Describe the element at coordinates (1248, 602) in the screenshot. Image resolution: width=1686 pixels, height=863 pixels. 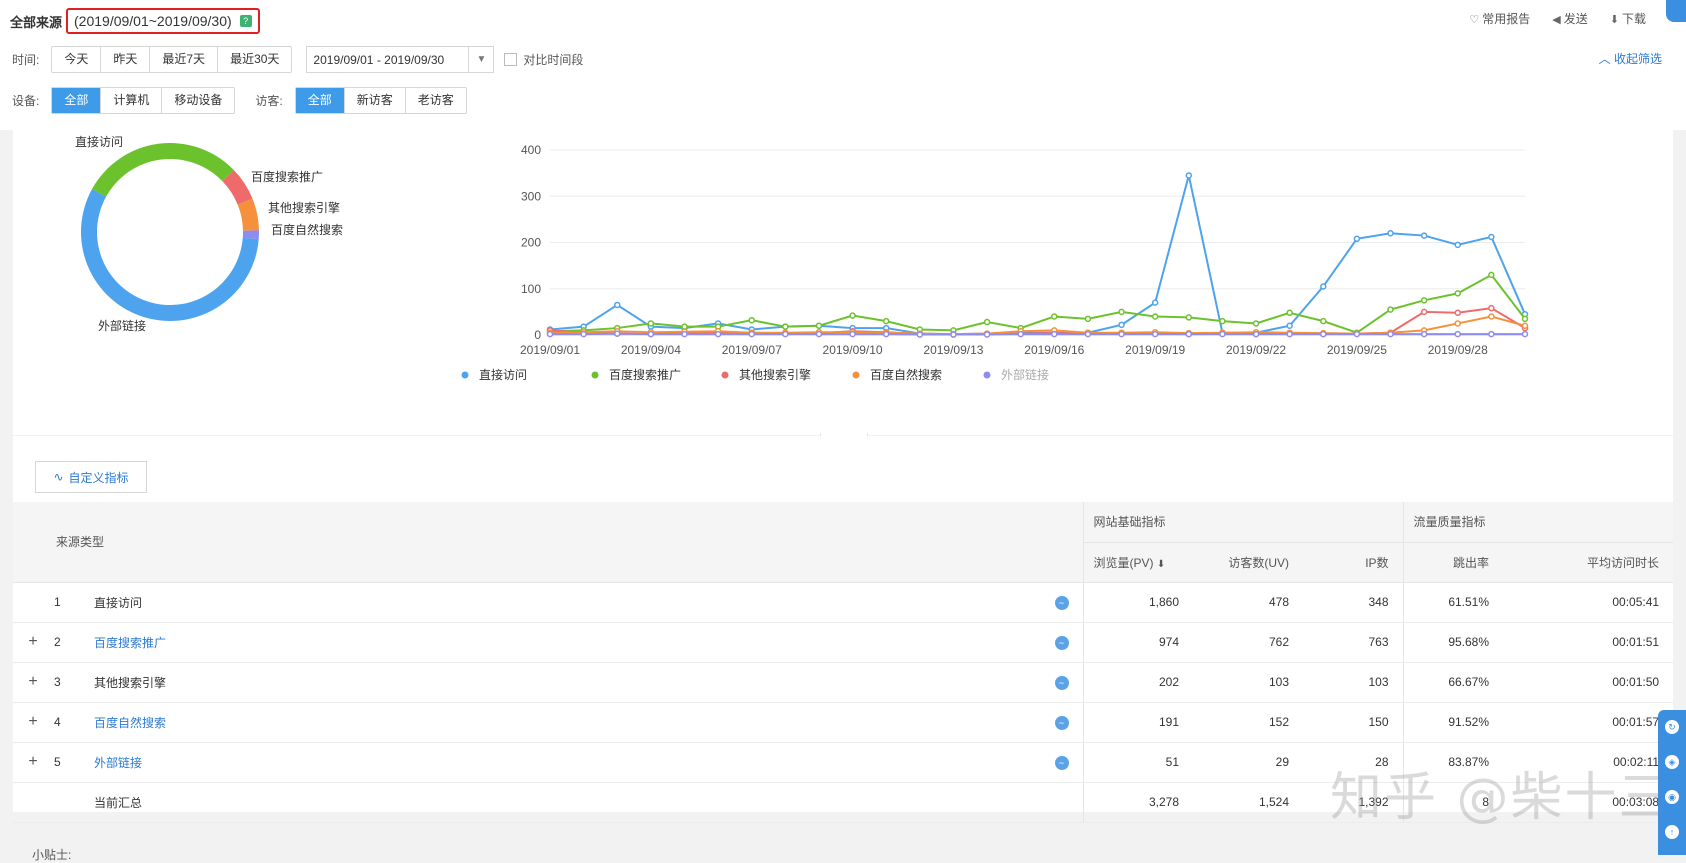
I see `row-uv: 478` at that location.